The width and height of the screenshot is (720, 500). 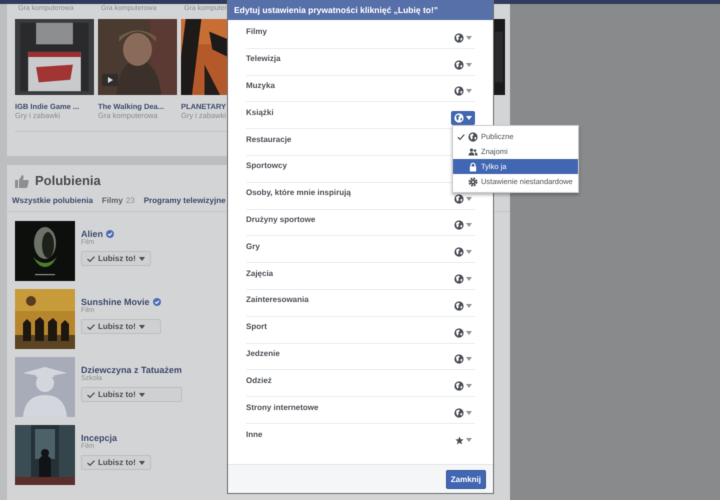 What do you see at coordinates (260, 273) in the screenshot?
I see `category-label: Zajęcia` at bounding box center [260, 273].